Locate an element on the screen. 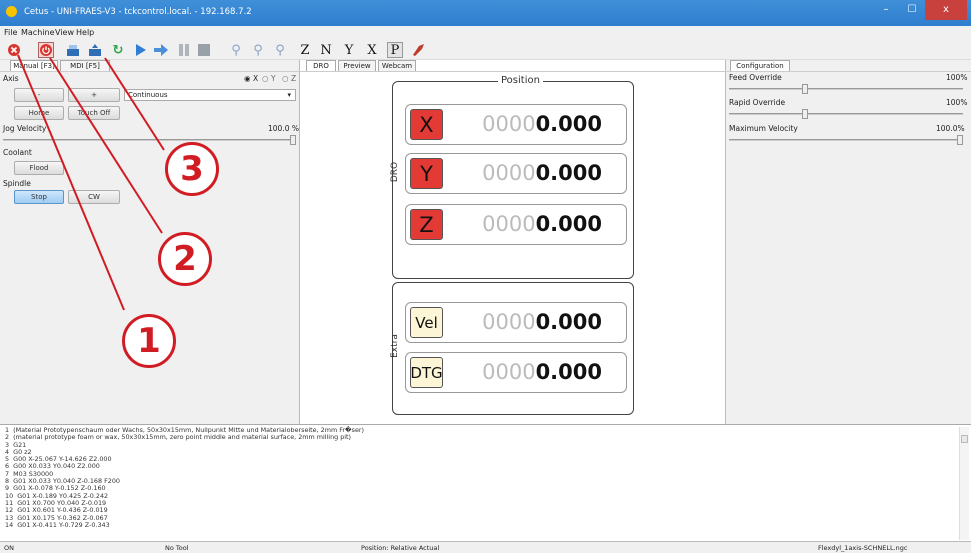 This screenshot has width=971, height=553. chevron-down-icon: ▾ is located at coordinates (289, 95).